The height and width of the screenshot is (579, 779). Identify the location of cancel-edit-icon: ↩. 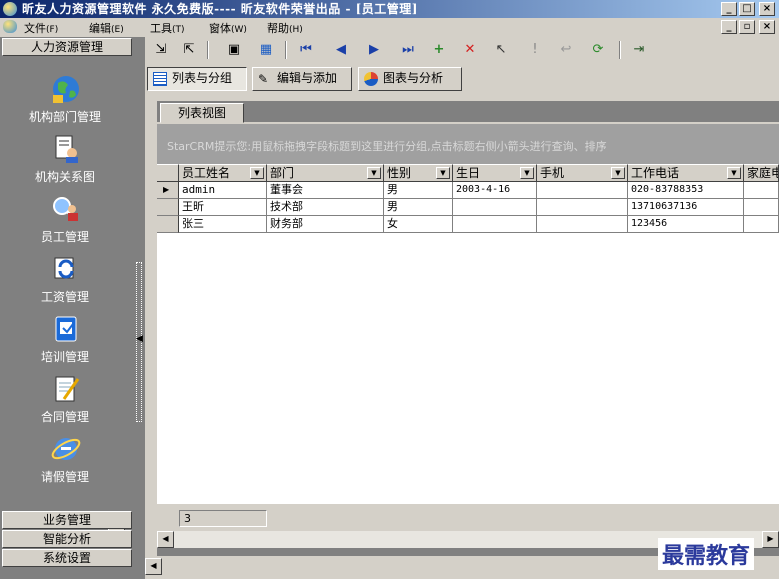
(566, 49).